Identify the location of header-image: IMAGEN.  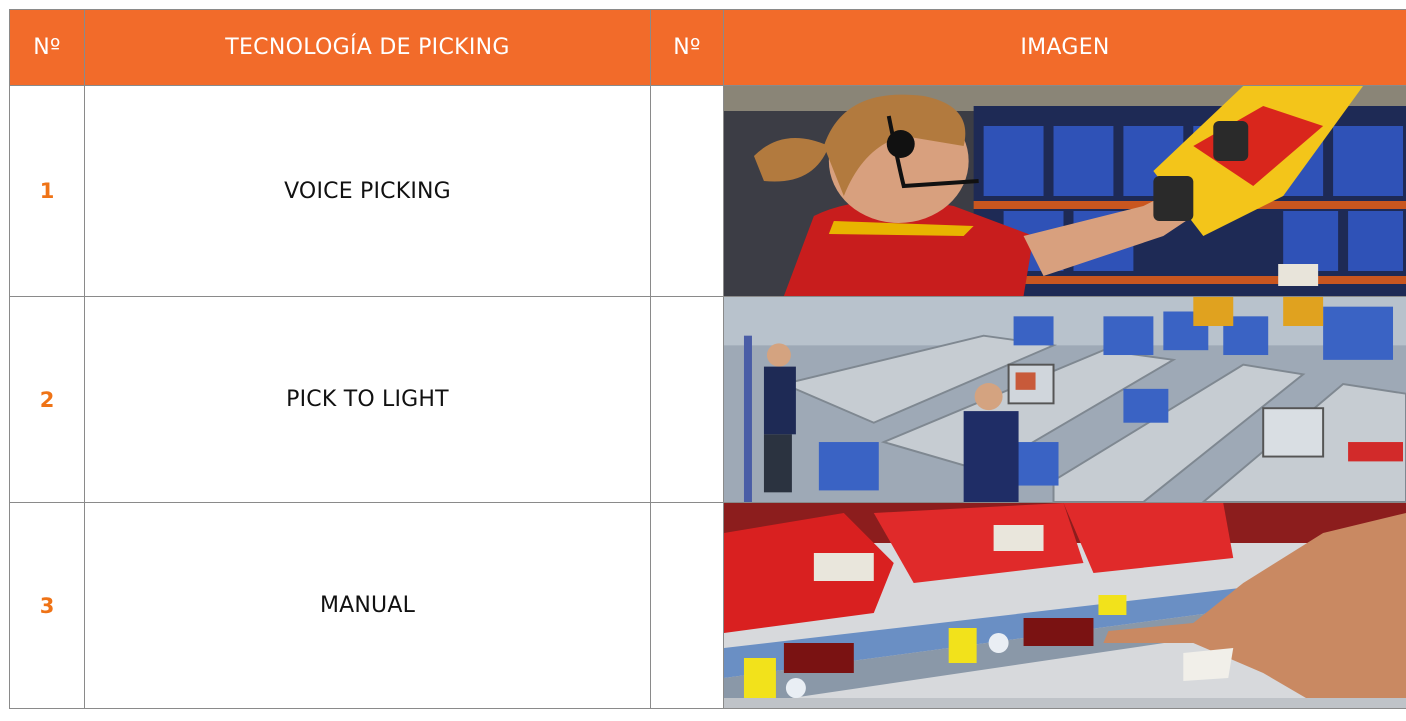
(1064, 47).